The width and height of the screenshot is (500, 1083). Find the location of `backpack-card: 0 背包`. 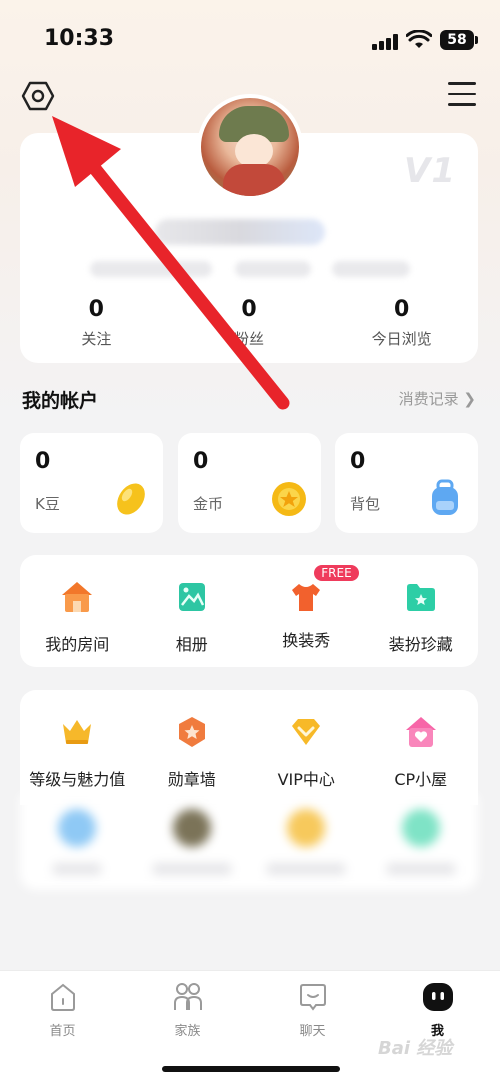

backpack-card: 0 背包 is located at coordinates (406, 483).